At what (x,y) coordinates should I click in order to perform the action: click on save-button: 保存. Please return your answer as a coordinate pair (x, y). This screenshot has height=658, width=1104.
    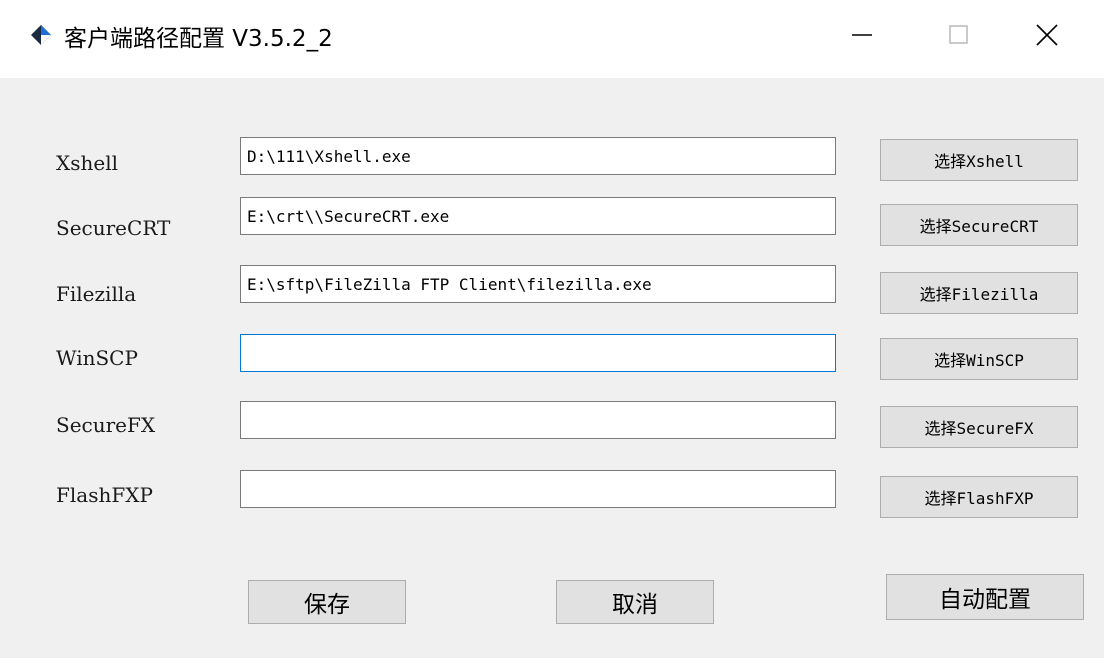
    Looking at the image, I should click on (327, 602).